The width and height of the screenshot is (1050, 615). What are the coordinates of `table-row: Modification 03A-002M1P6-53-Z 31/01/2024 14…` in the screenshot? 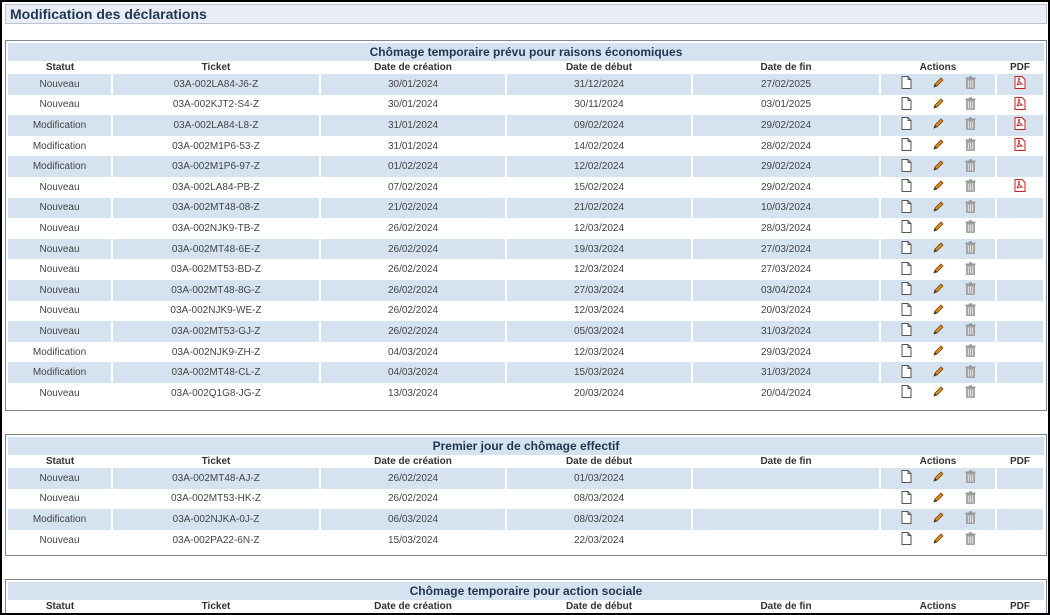 It's located at (526, 146).